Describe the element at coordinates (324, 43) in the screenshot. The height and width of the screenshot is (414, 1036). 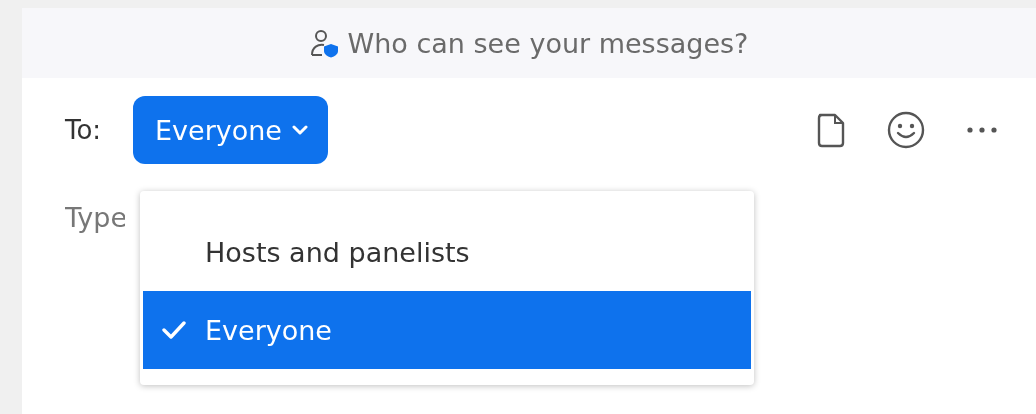
I see `person-shield-icon` at that location.